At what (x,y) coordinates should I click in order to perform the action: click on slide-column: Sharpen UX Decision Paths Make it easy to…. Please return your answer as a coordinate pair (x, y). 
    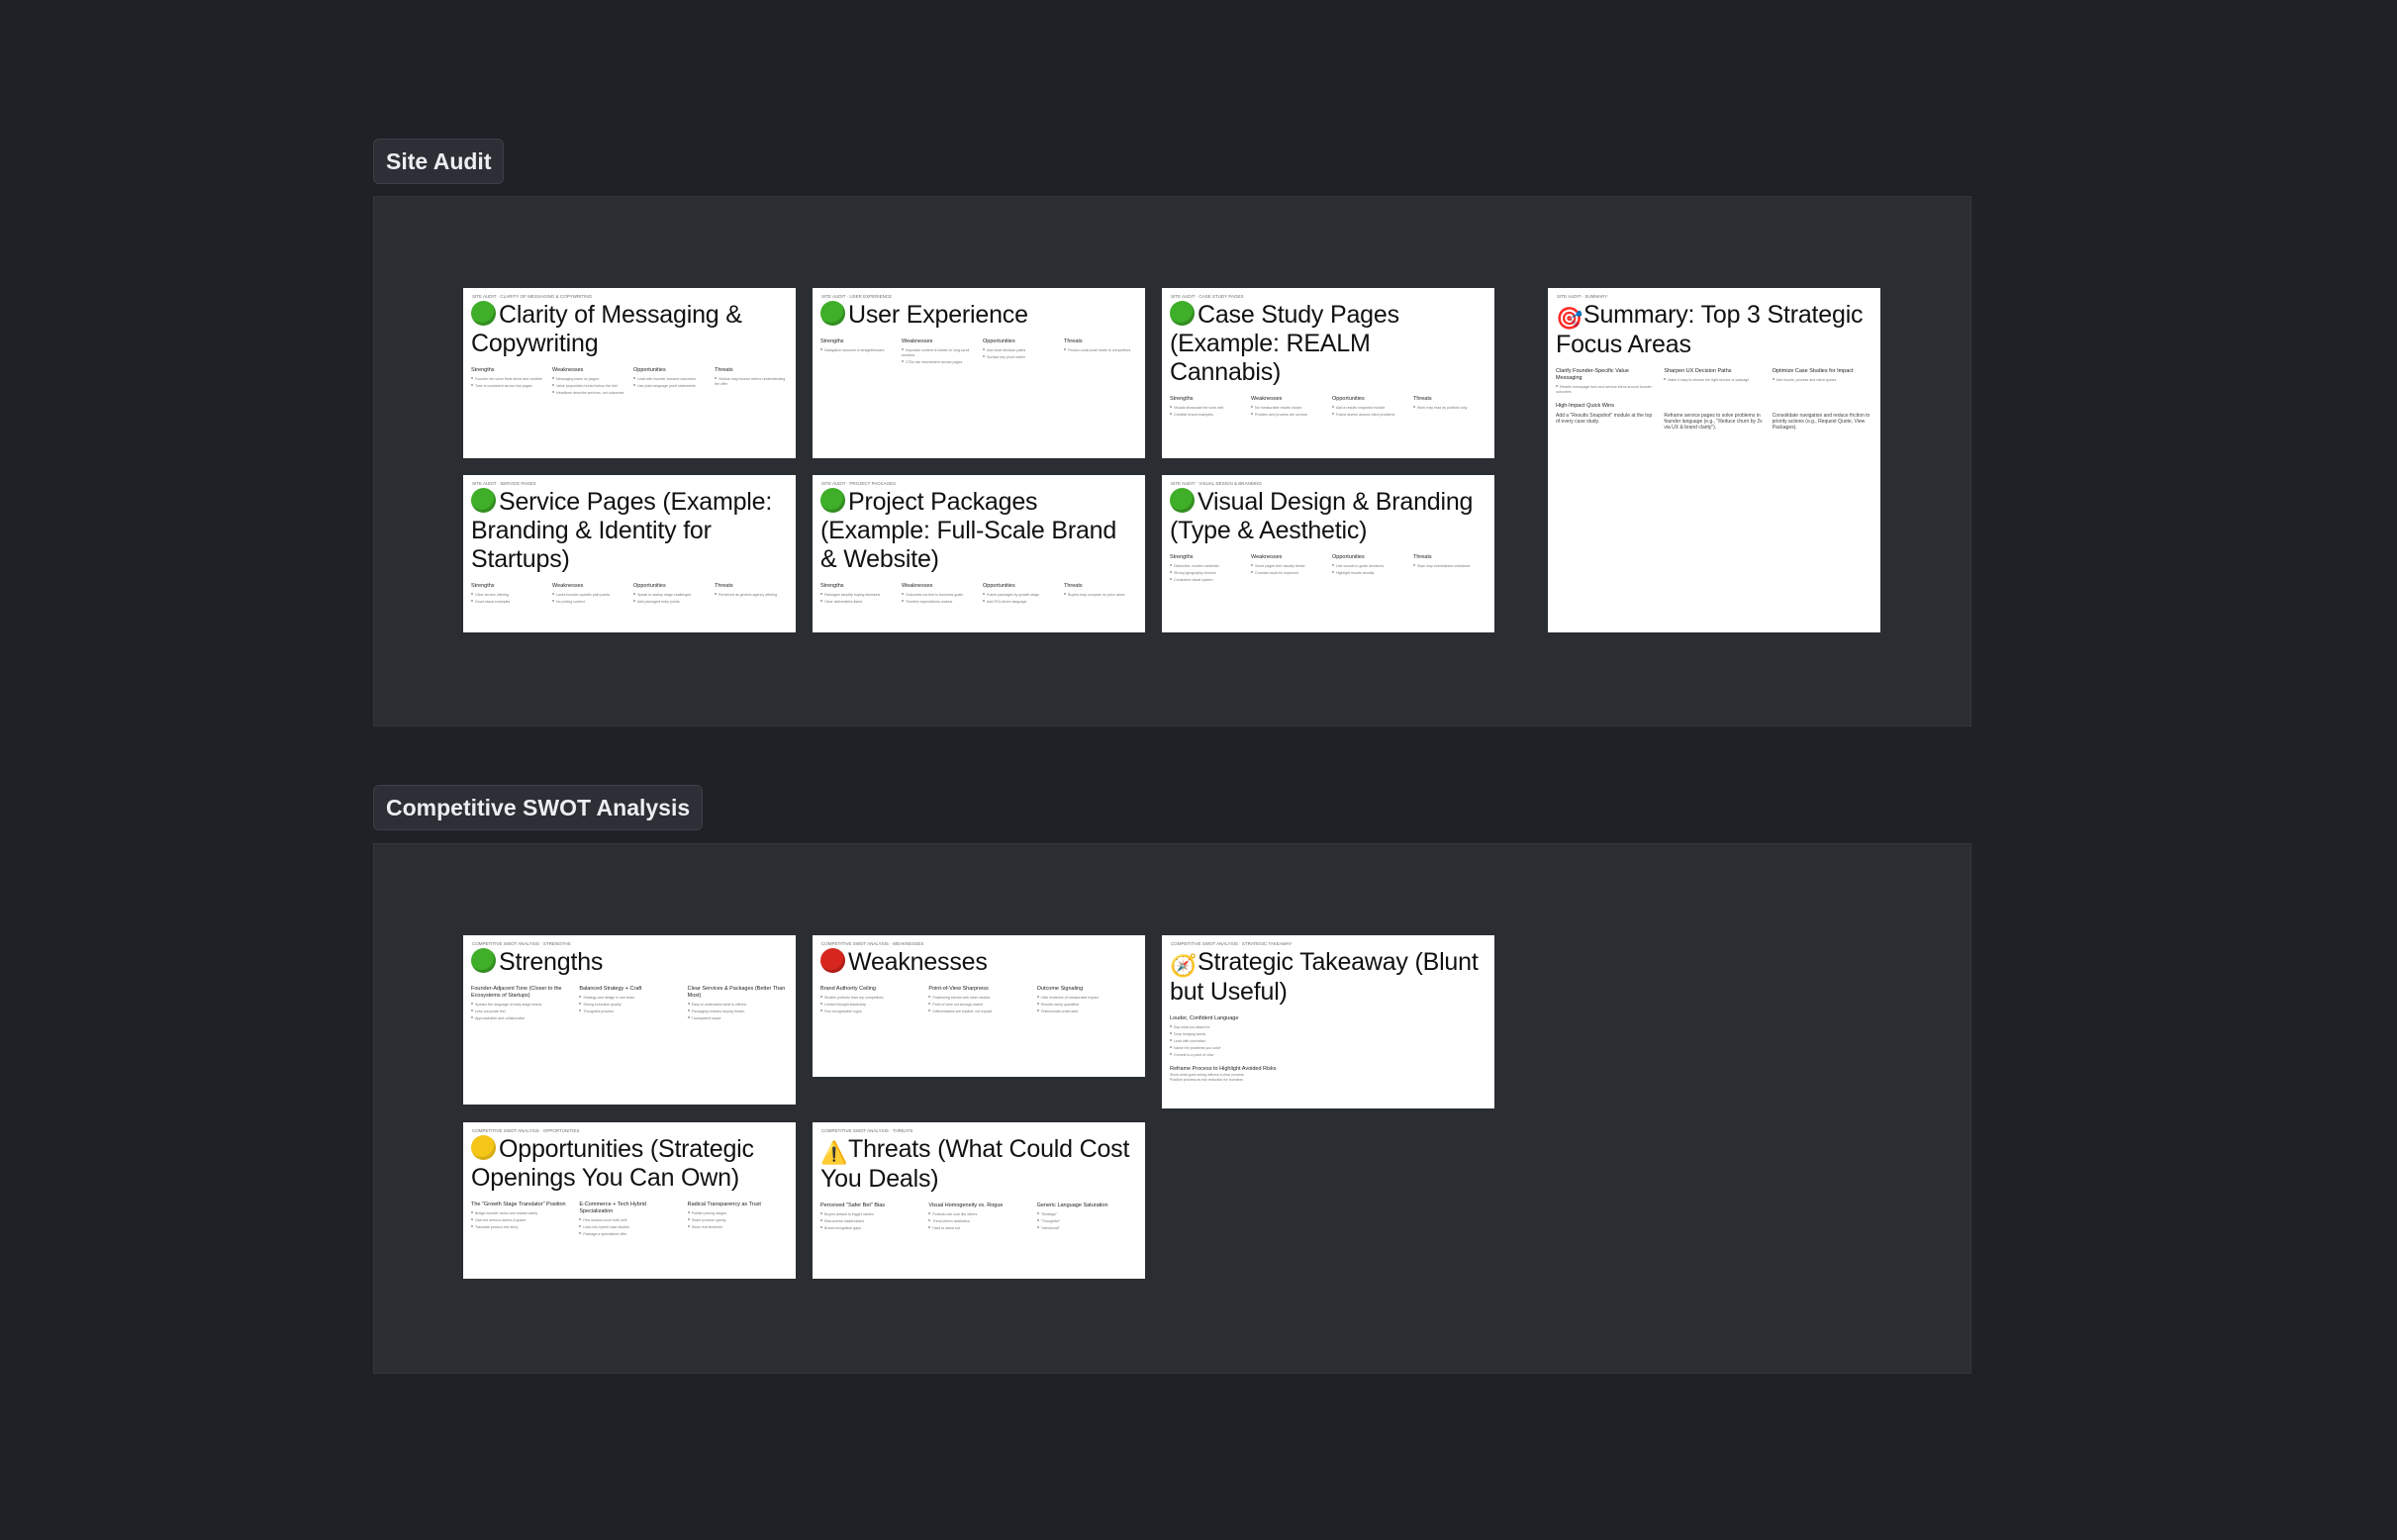
    Looking at the image, I should click on (1714, 382).